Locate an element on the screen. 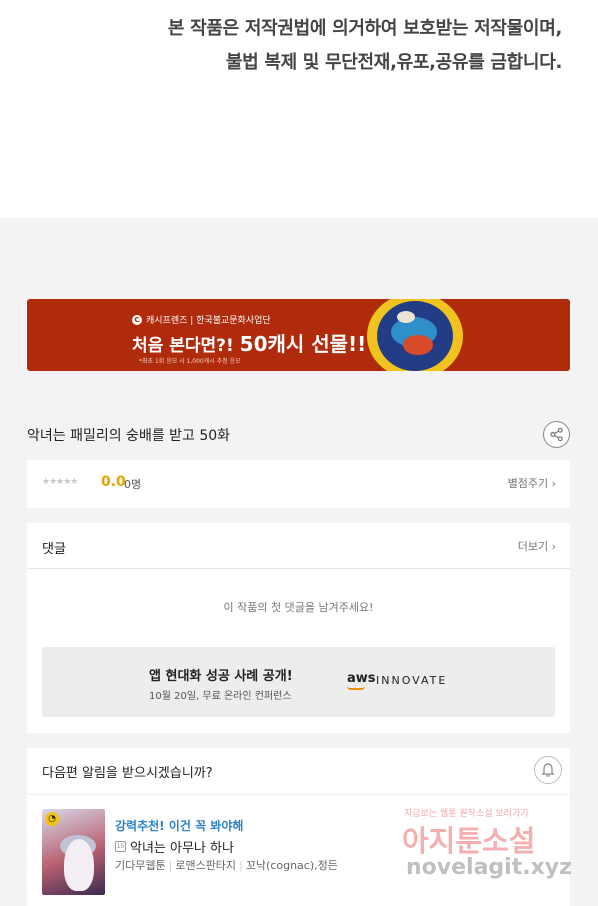  rating-stars: ★★★★★ is located at coordinates (60, 482).